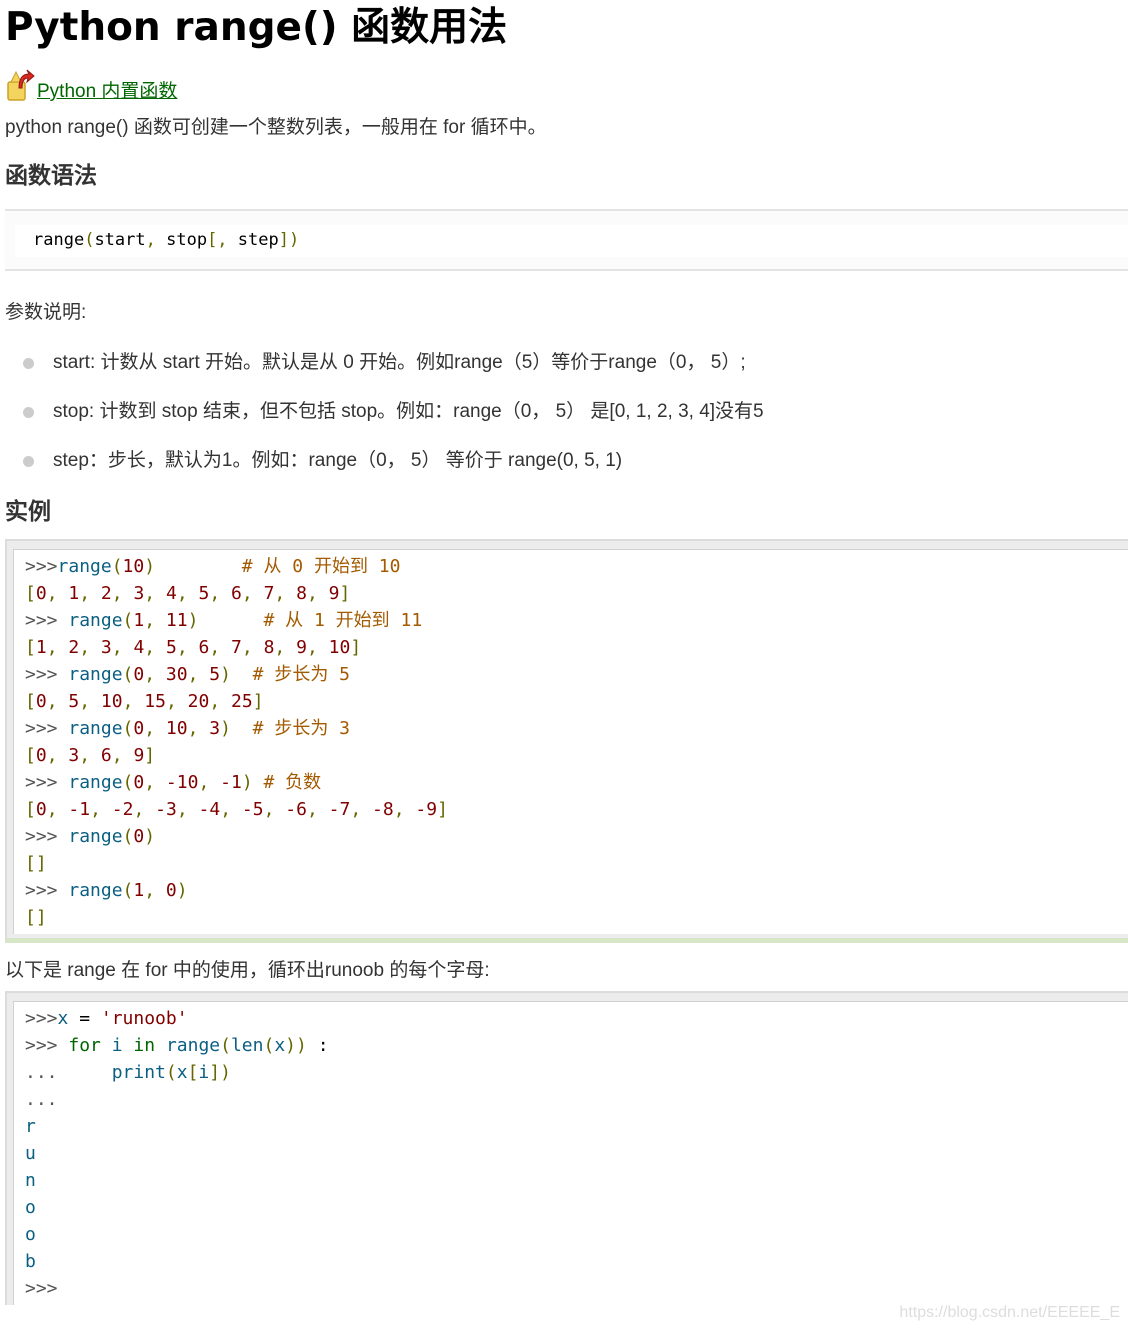 The height and width of the screenshot is (1330, 1128). I want to click on code-line: >>> range(1, 0), so click(576, 890).